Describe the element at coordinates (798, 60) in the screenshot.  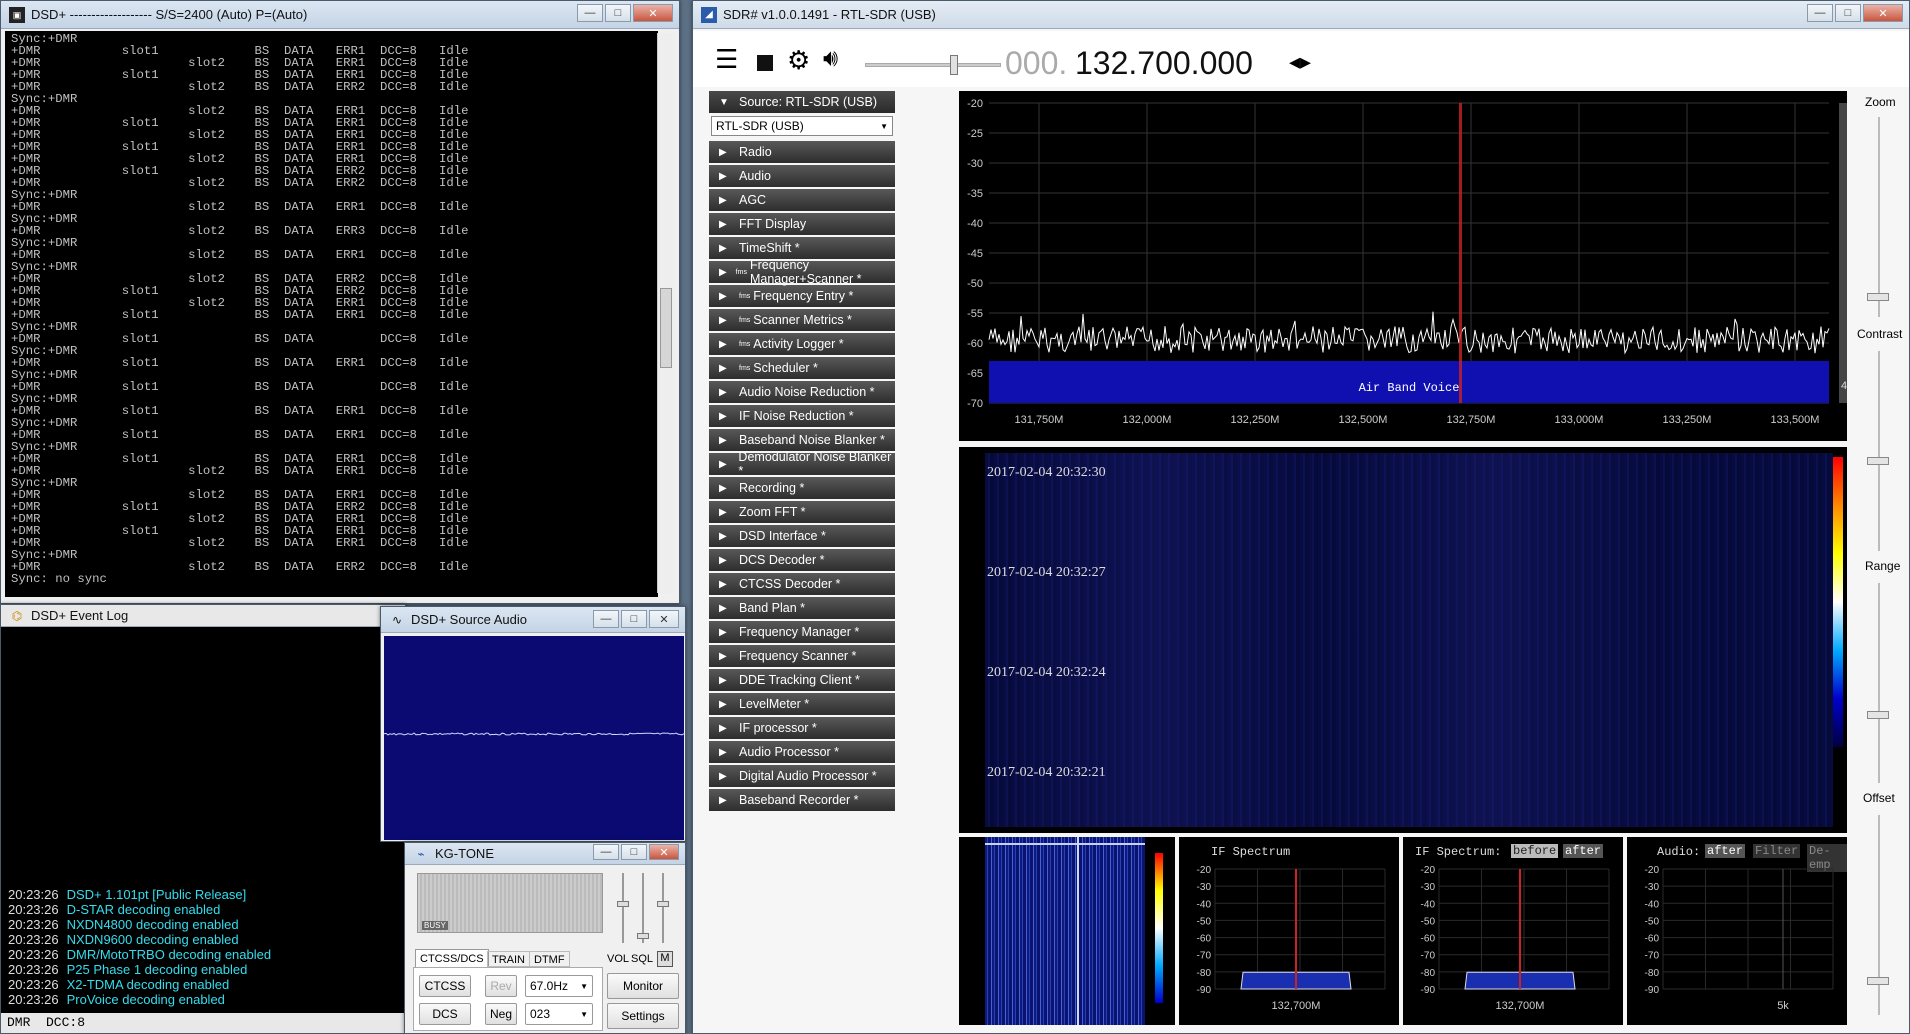
I see `gear-icon: ⚙` at that location.